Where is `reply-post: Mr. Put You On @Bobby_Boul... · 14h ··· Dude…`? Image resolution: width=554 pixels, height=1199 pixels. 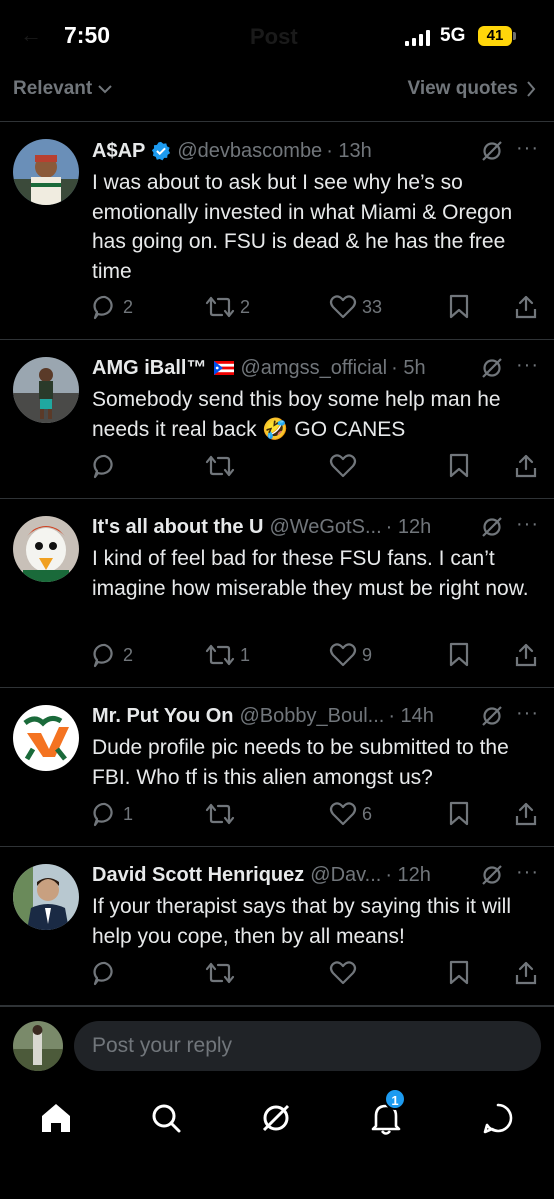 reply-post: Mr. Put You On @Bobby_Boul... · 14h ··· Dude… is located at coordinates (277, 767).